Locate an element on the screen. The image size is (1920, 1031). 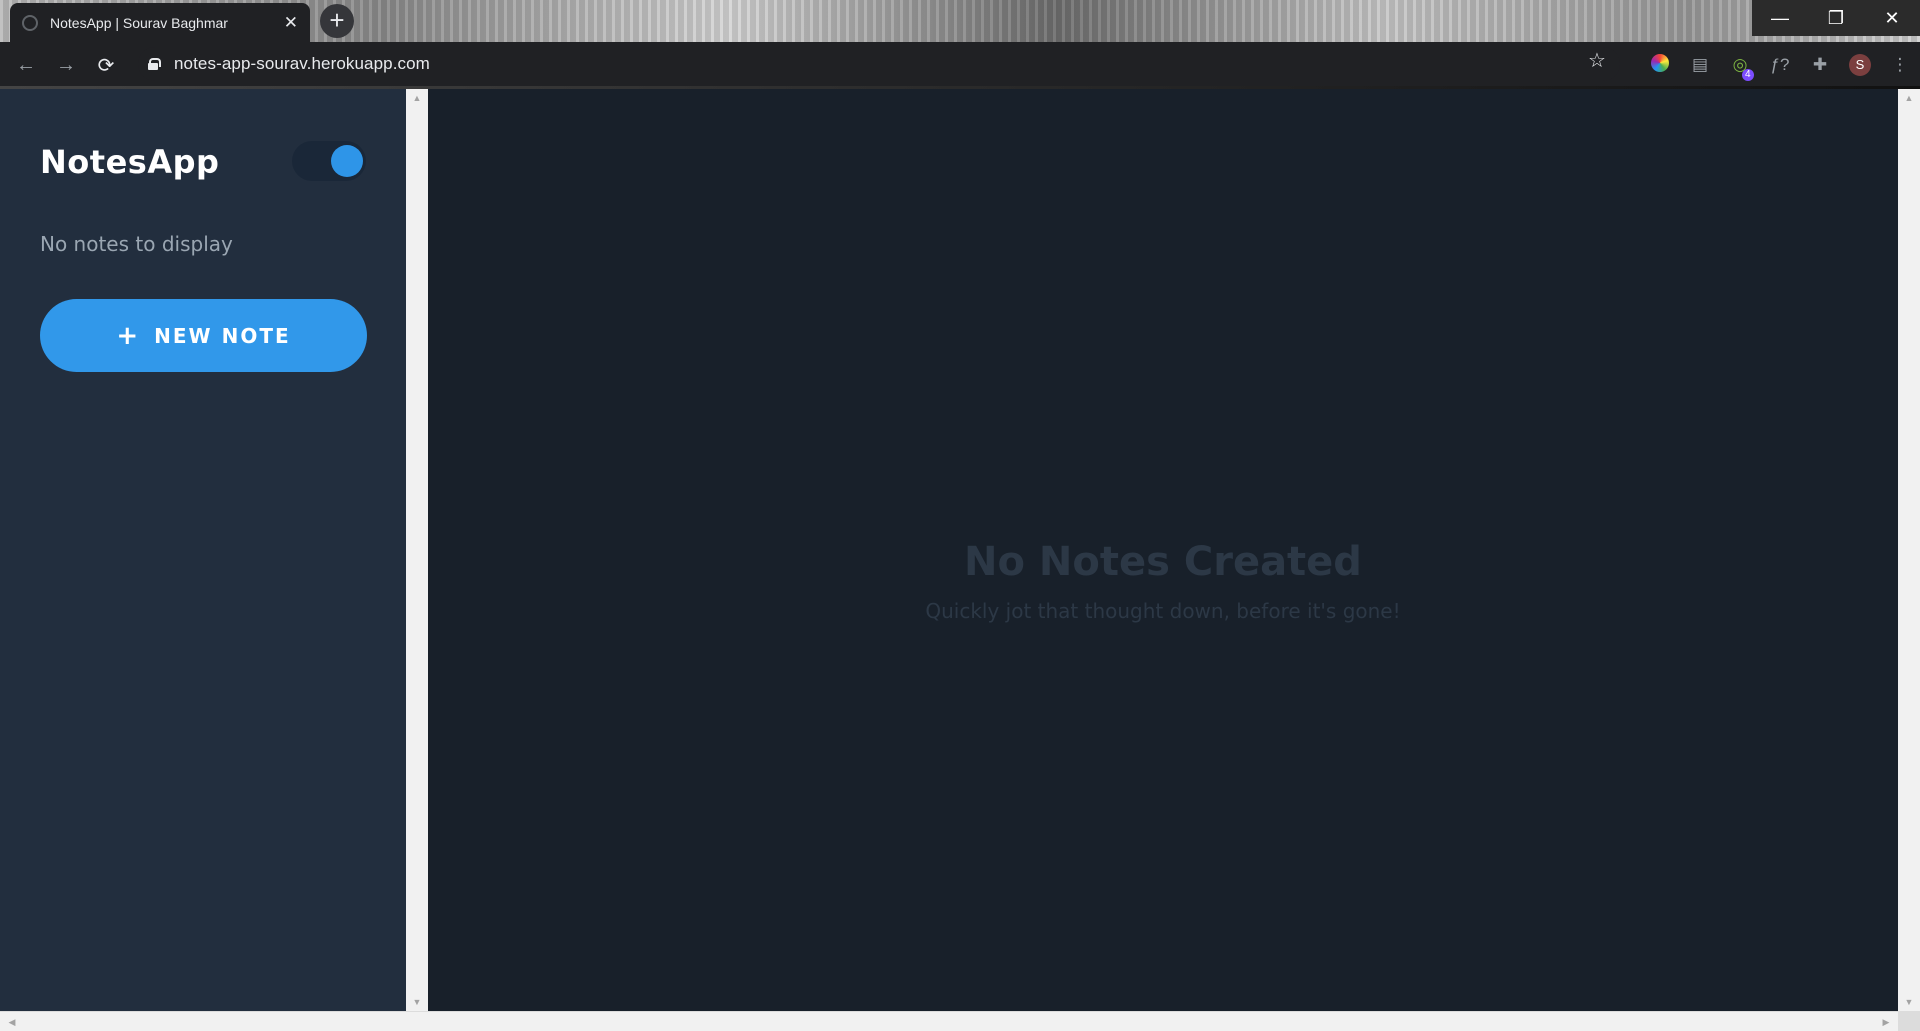
font-extension-icon: ƒ? is located at coordinates (1780, 65).